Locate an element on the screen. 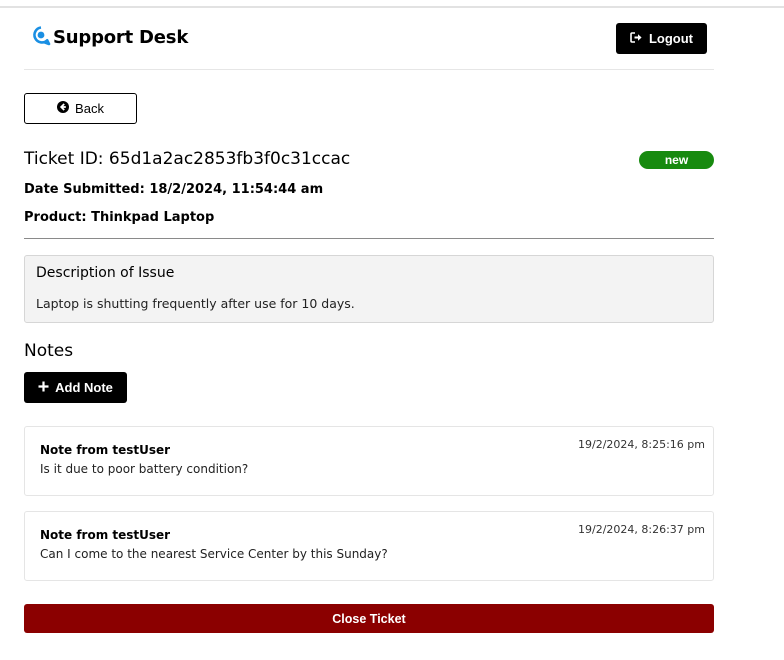  sign-out-icon is located at coordinates (636, 38).